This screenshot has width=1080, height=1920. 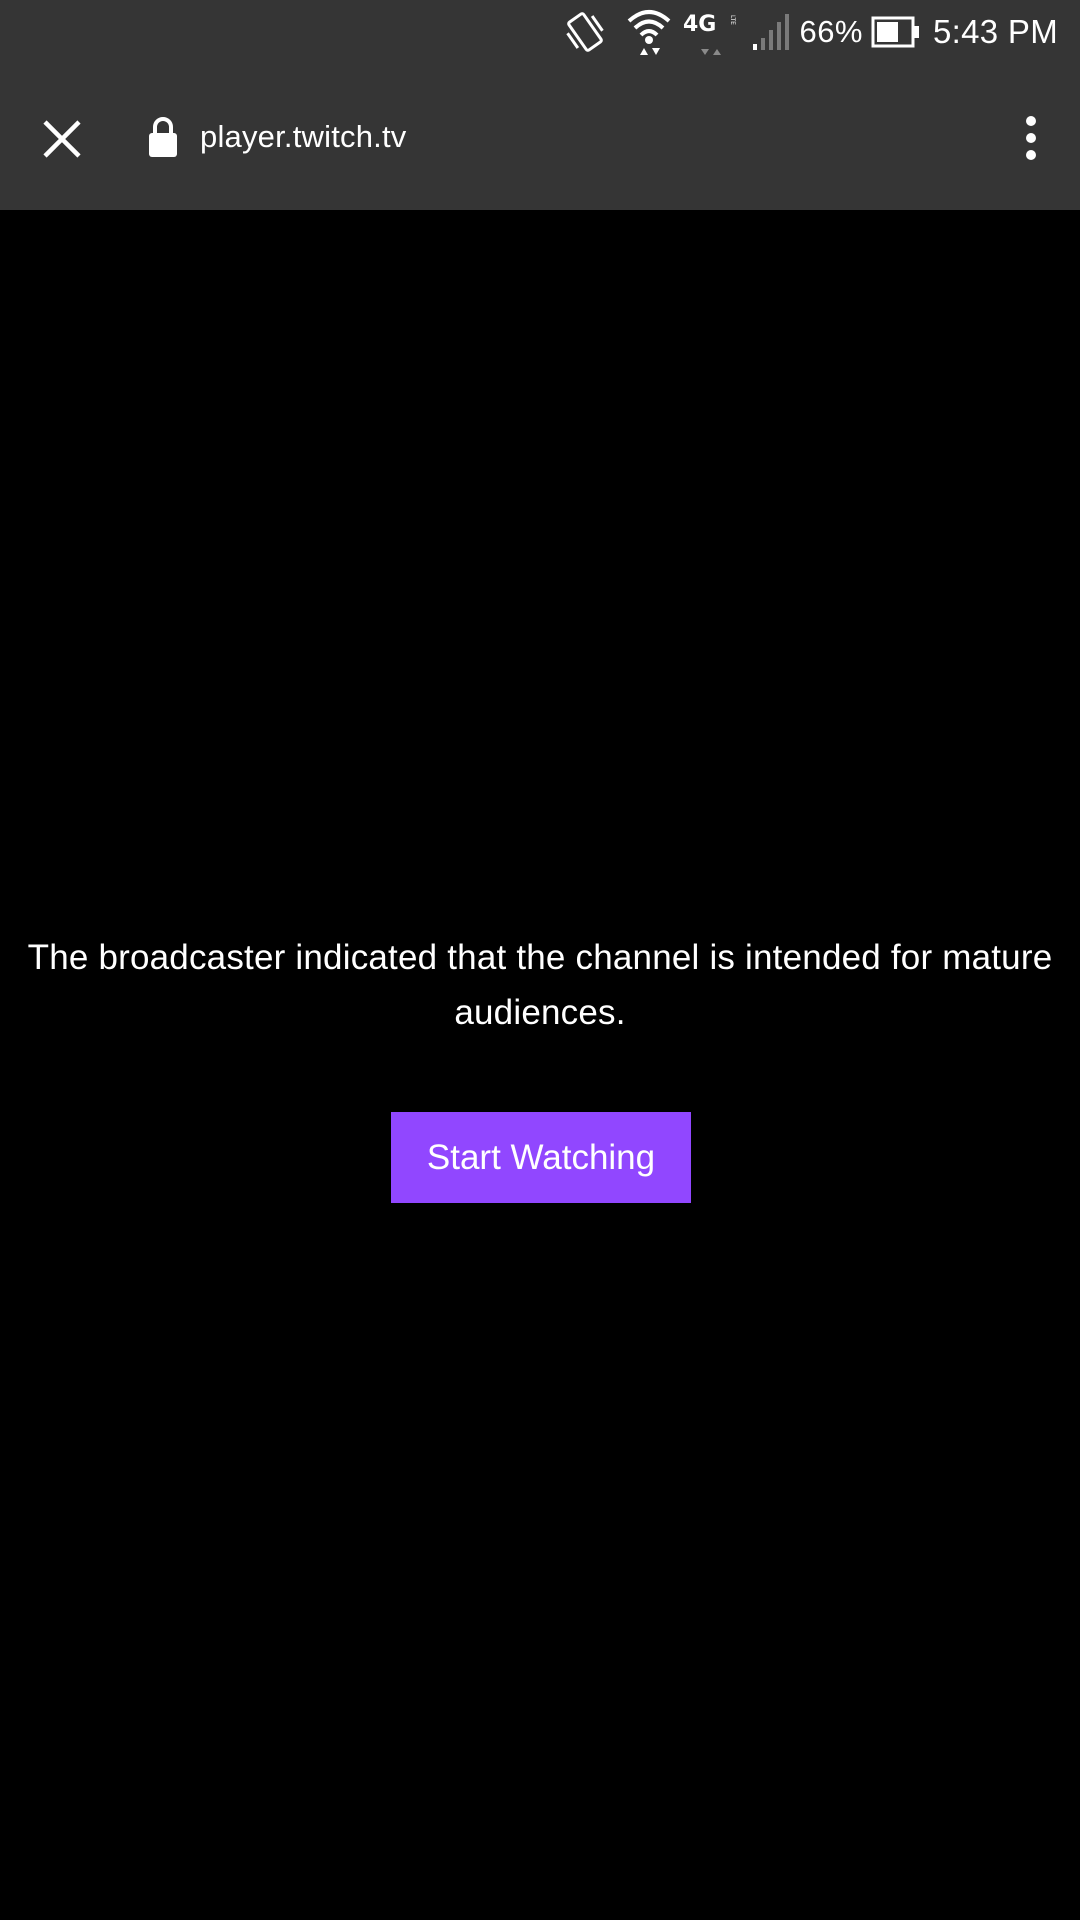 What do you see at coordinates (649, 32) in the screenshot?
I see `wifi-icon` at bounding box center [649, 32].